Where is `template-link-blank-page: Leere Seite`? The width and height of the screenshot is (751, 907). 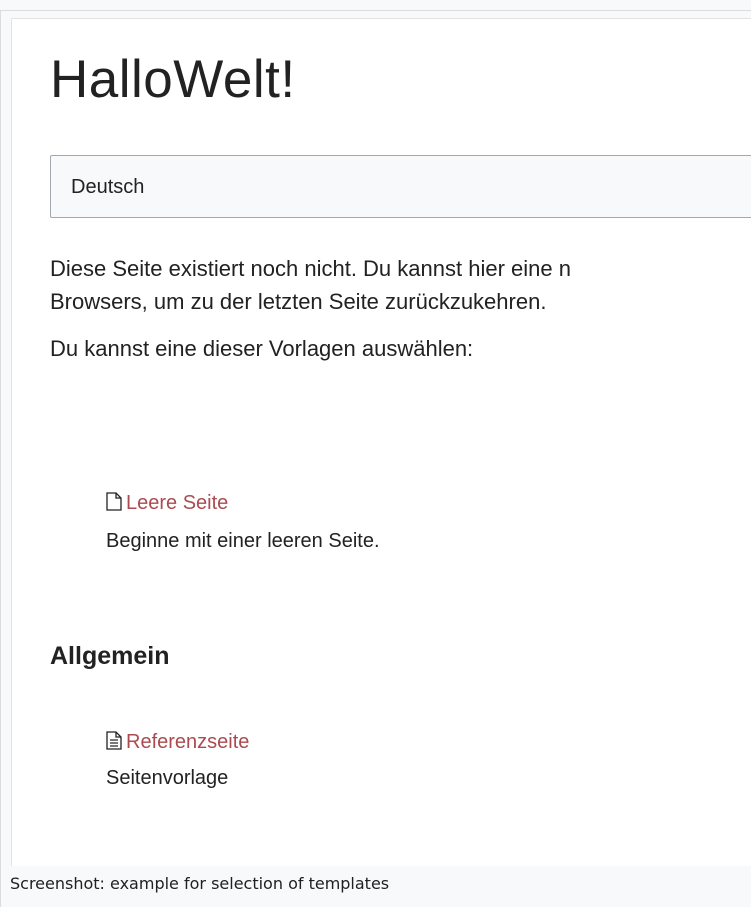
template-link-blank-page: Leere Seite is located at coordinates (167, 504).